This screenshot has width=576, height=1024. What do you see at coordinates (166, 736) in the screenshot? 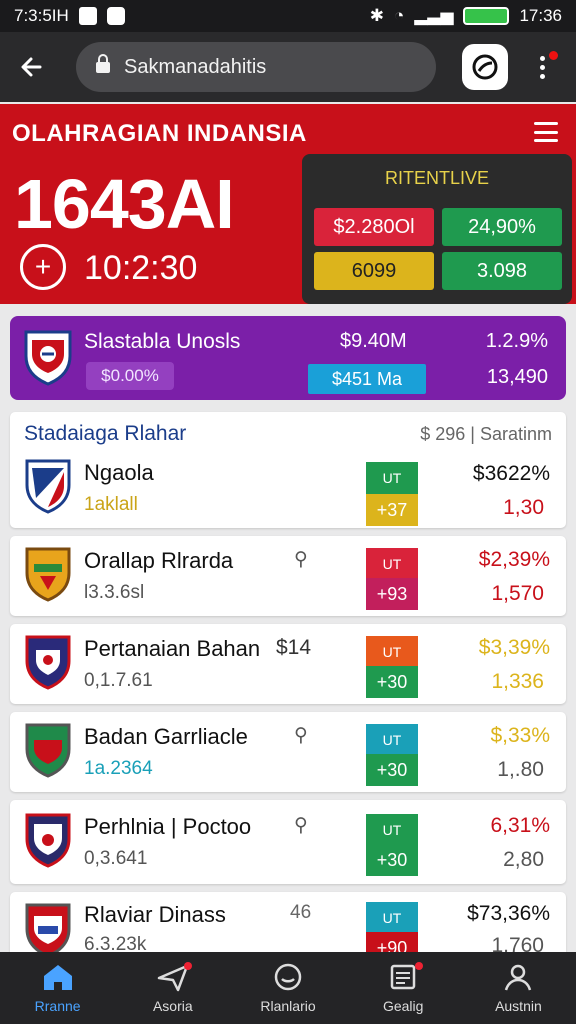
I see `team-name: Badan Garrliacle` at bounding box center [166, 736].